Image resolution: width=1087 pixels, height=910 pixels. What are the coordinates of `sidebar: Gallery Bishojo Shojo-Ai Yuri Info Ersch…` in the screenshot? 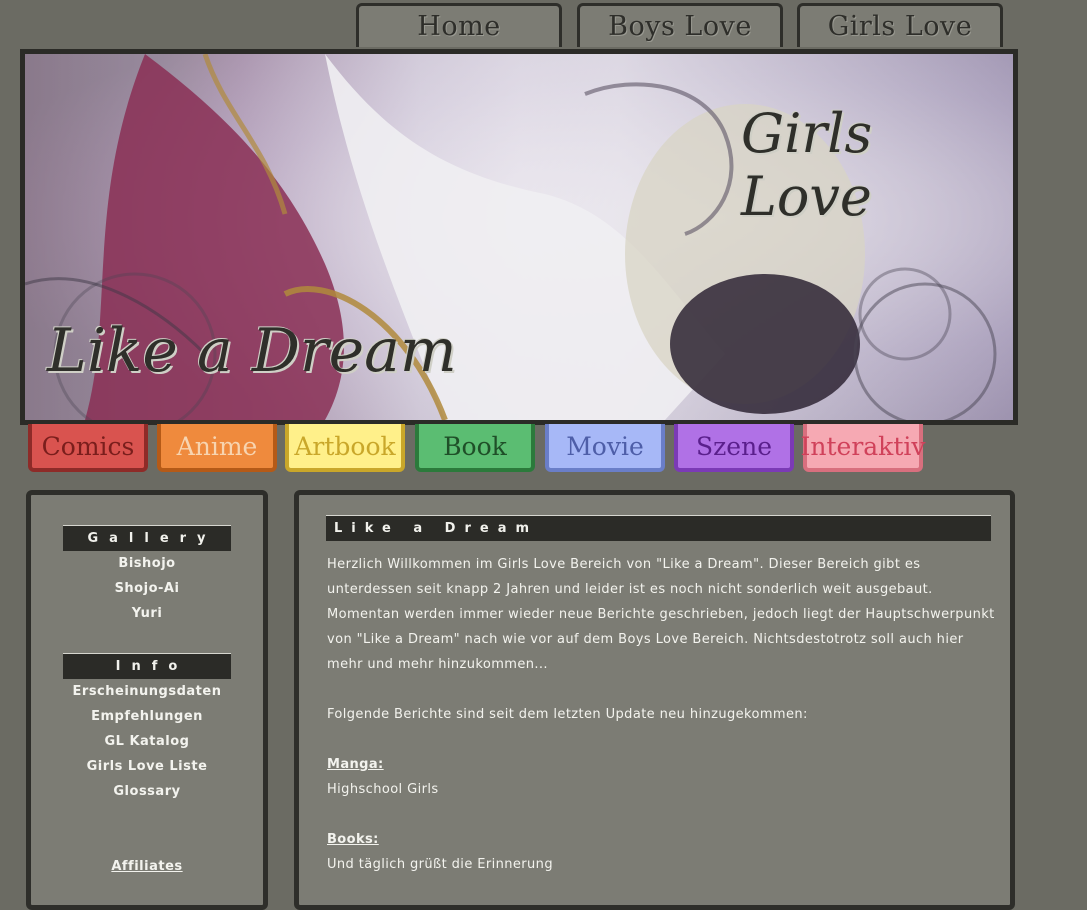 It's located at (147, 700).